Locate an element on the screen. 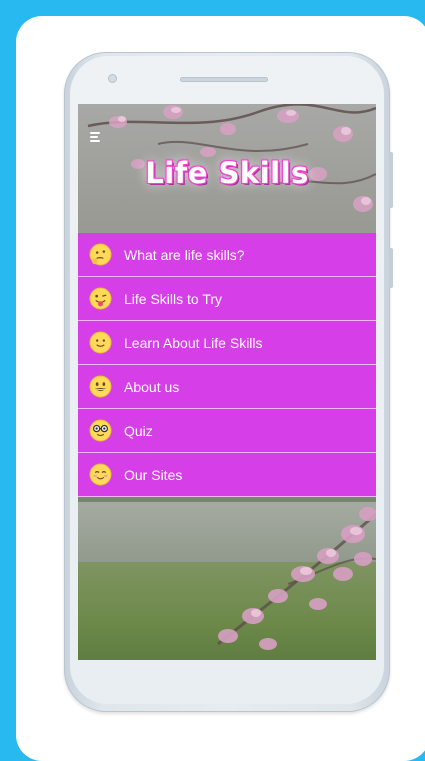  menu-item-about-us: About us is located at coordinates (227, 387).